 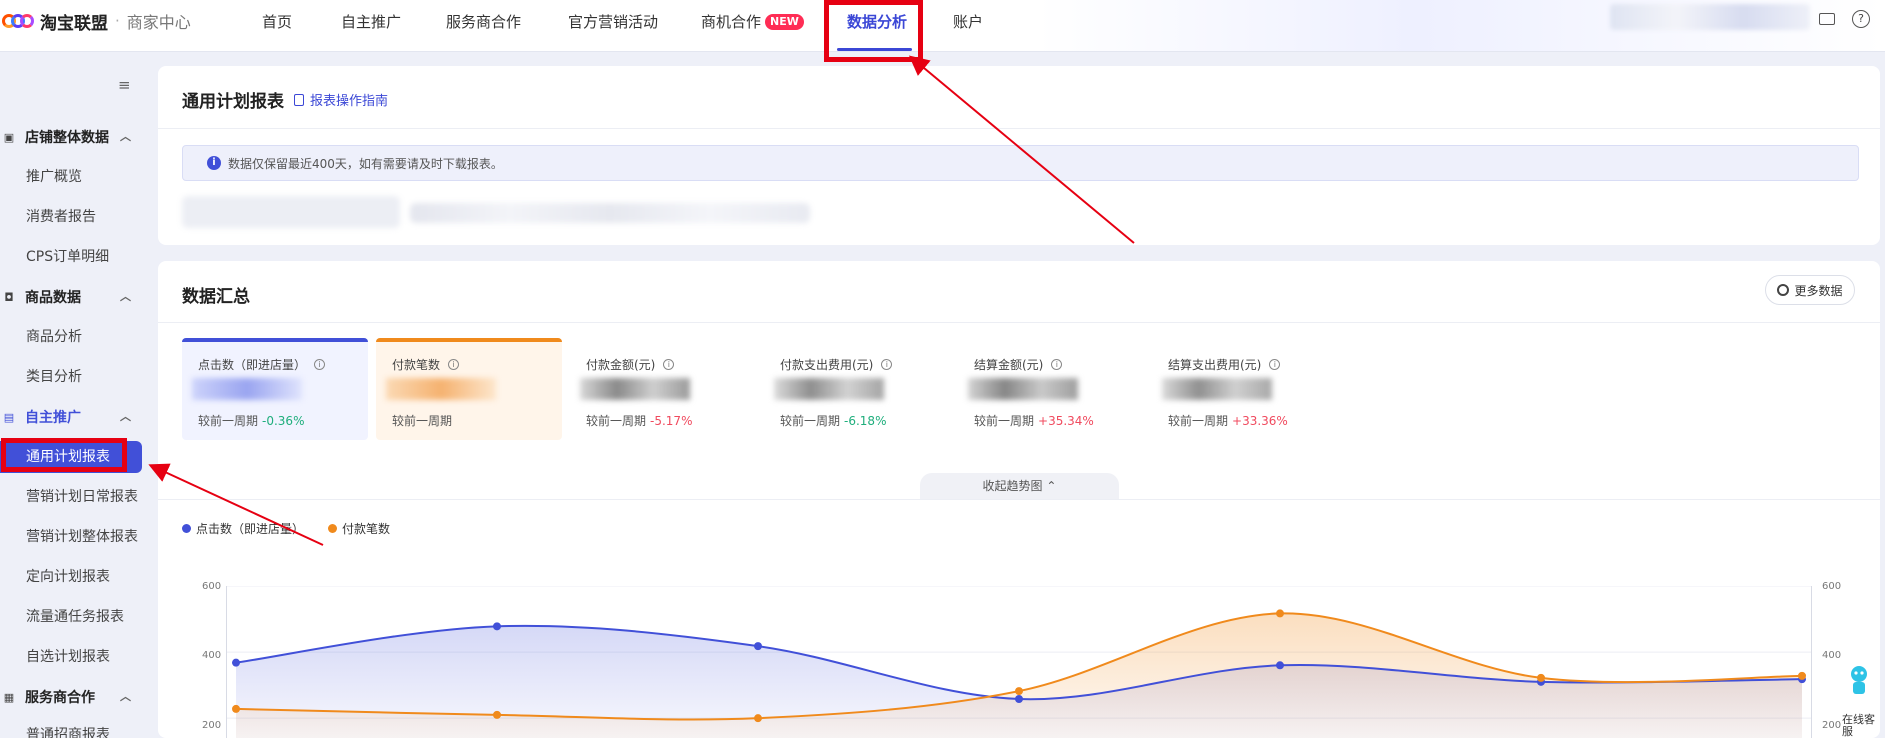 What do you see at coordinates (214, 163) in the screenshot?
I see `info-icon: i` at bounding box center [214, 163].